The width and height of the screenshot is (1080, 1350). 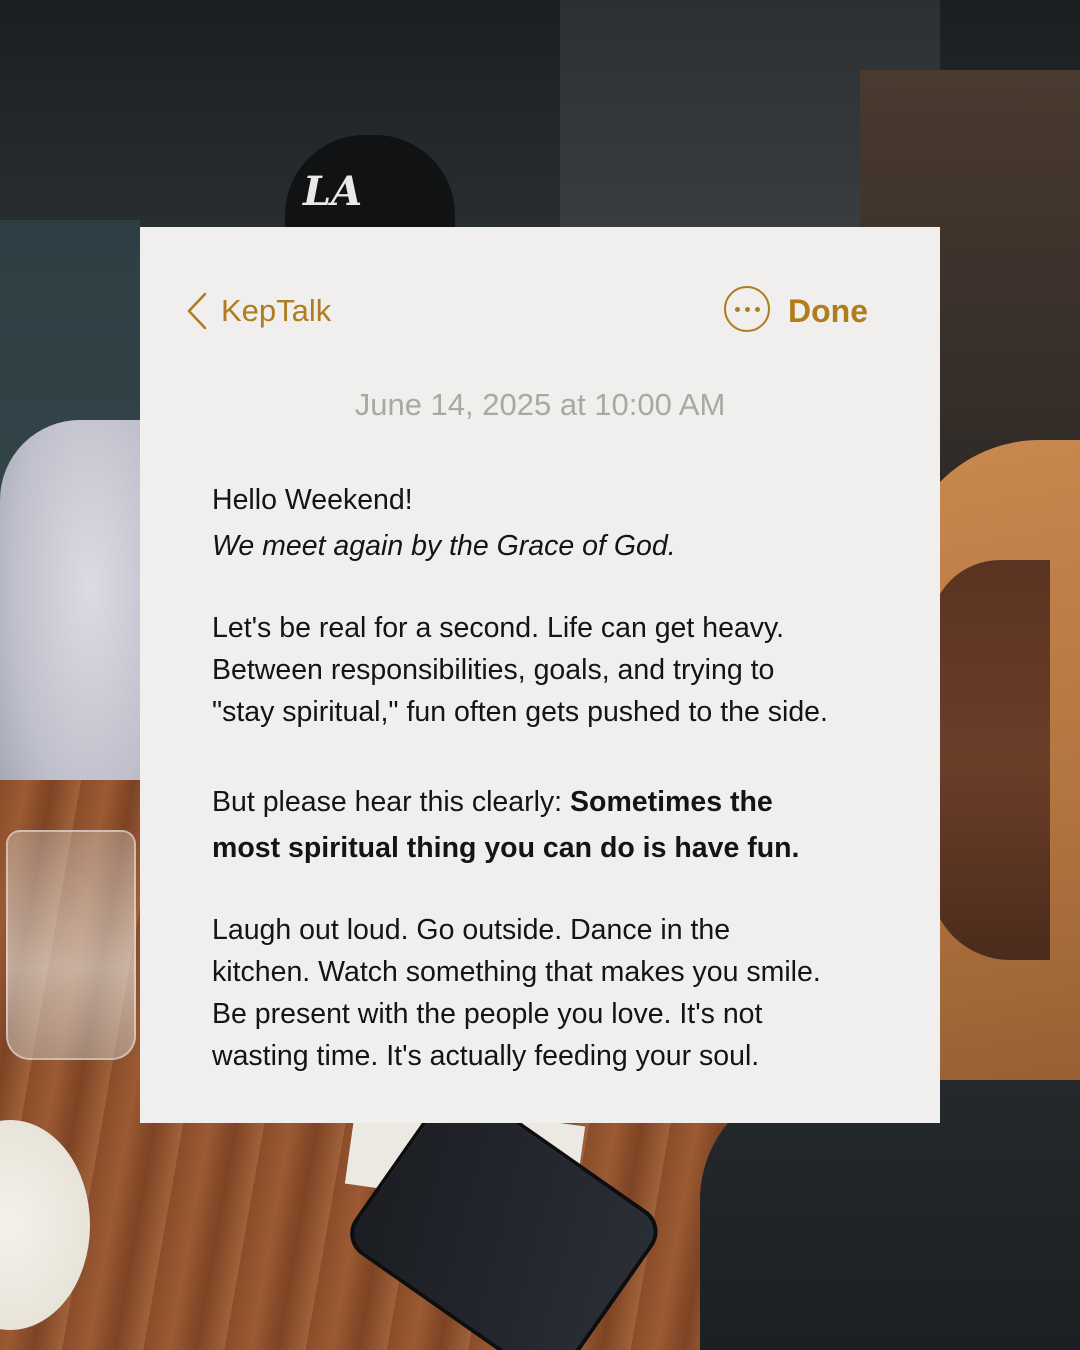 What do you see at coordinates (71, 945) in the screenshot?
I see `water-glass` at bounding box center [71, 945].